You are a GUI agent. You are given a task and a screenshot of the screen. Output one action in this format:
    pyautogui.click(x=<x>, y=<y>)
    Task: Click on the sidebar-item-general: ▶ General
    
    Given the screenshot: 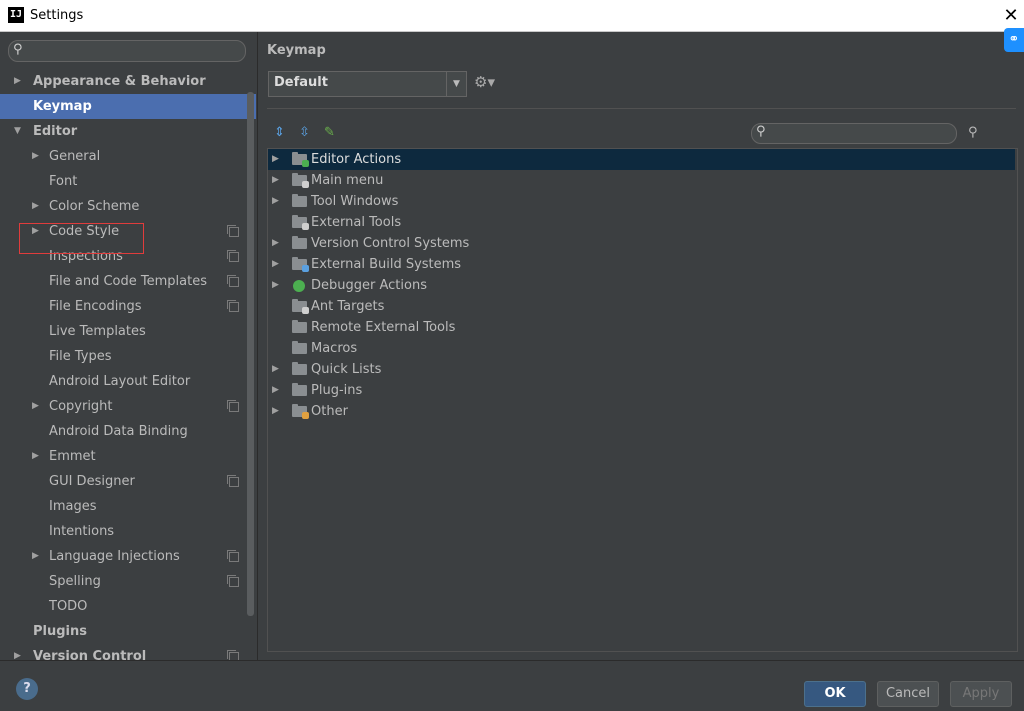 What is the action you would take?
    pyautogui.click(x=128, y=156)
    